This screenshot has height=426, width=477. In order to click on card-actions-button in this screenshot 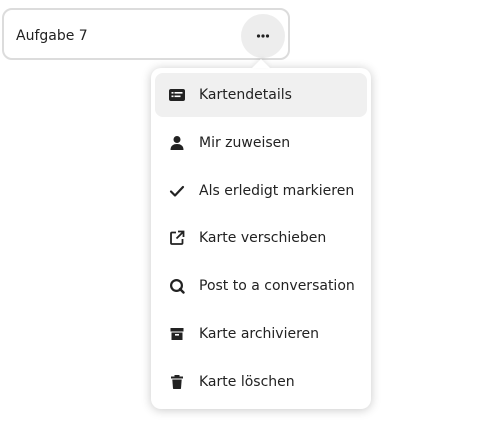, I will do `click(263, 36)`.